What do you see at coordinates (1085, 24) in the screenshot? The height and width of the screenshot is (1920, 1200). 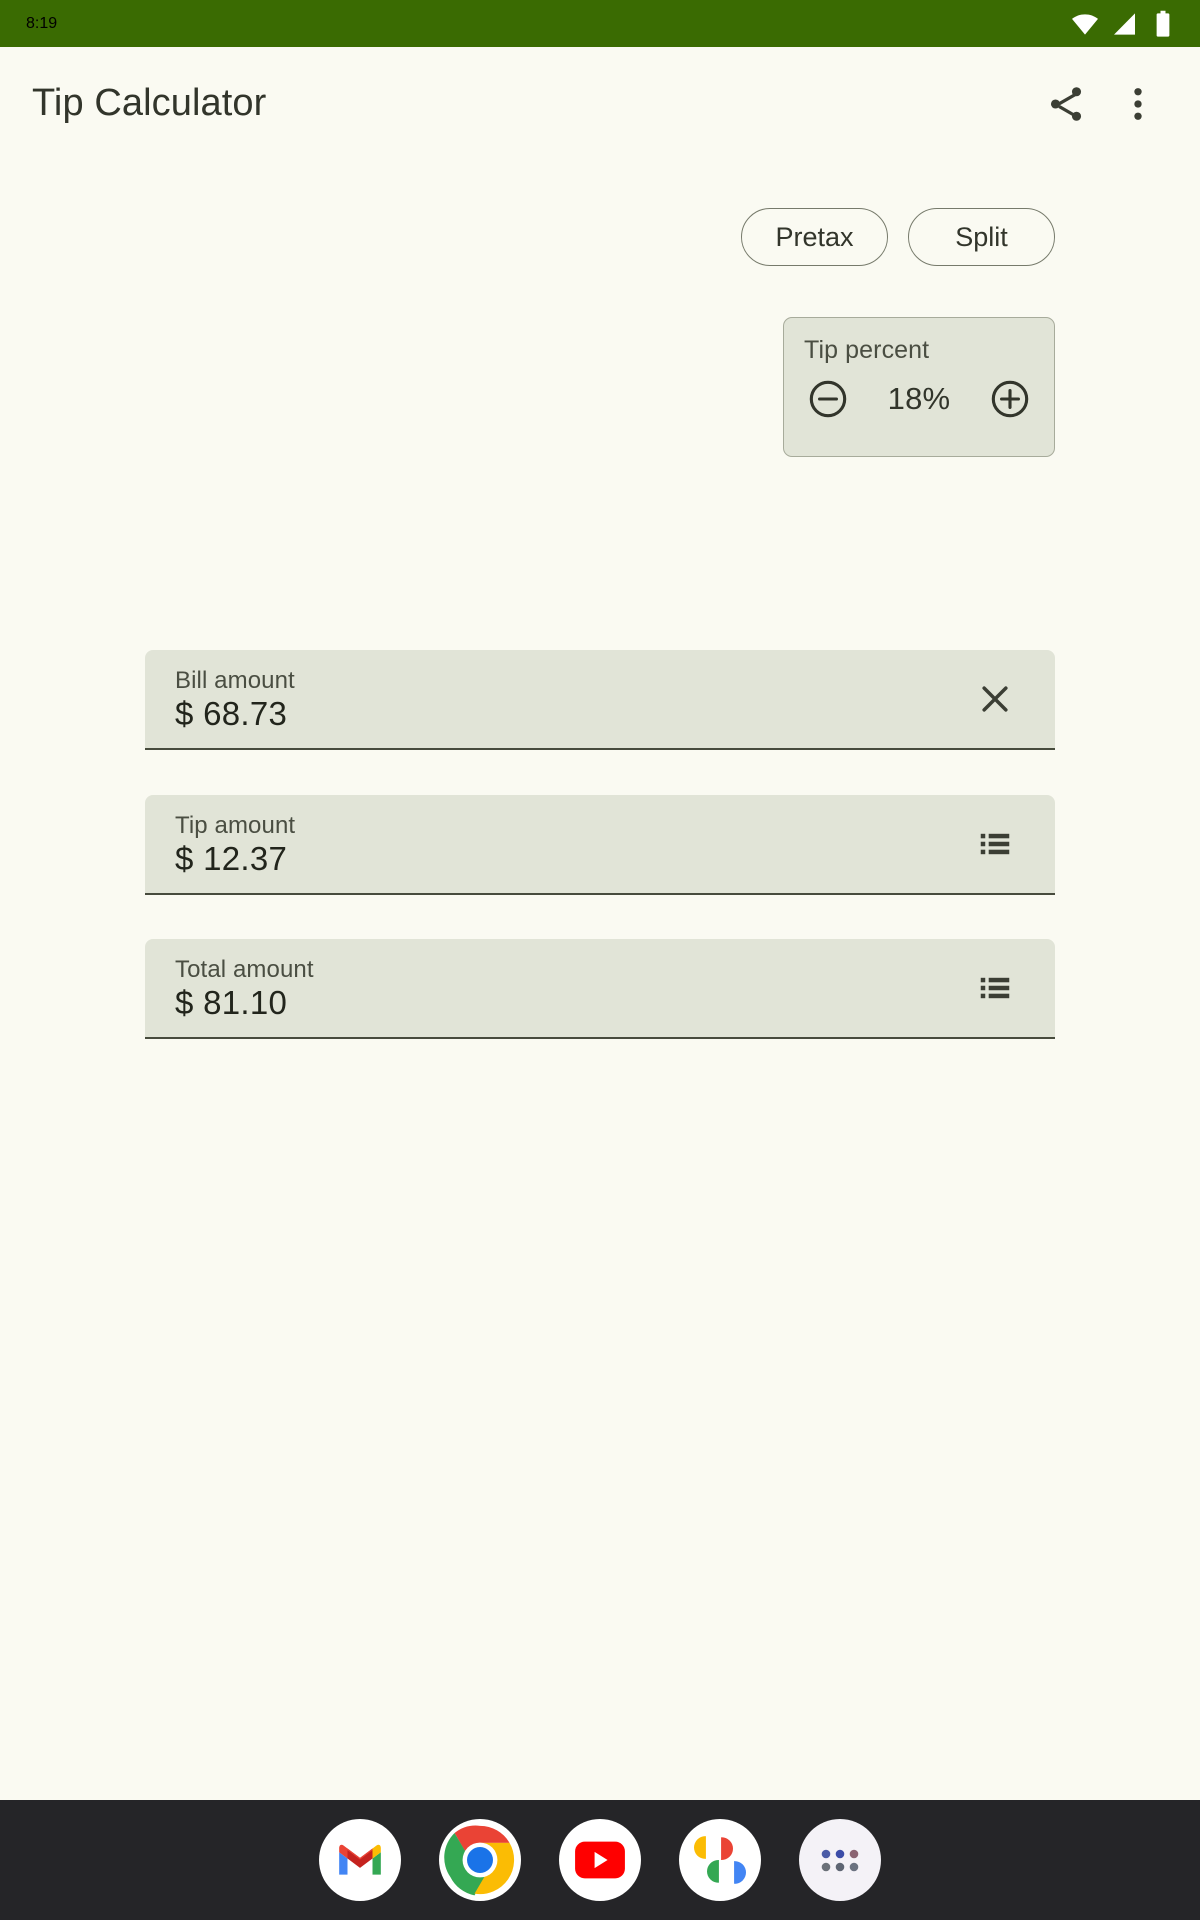 I see `wifi-icon` at bounding box center [1085, 24].